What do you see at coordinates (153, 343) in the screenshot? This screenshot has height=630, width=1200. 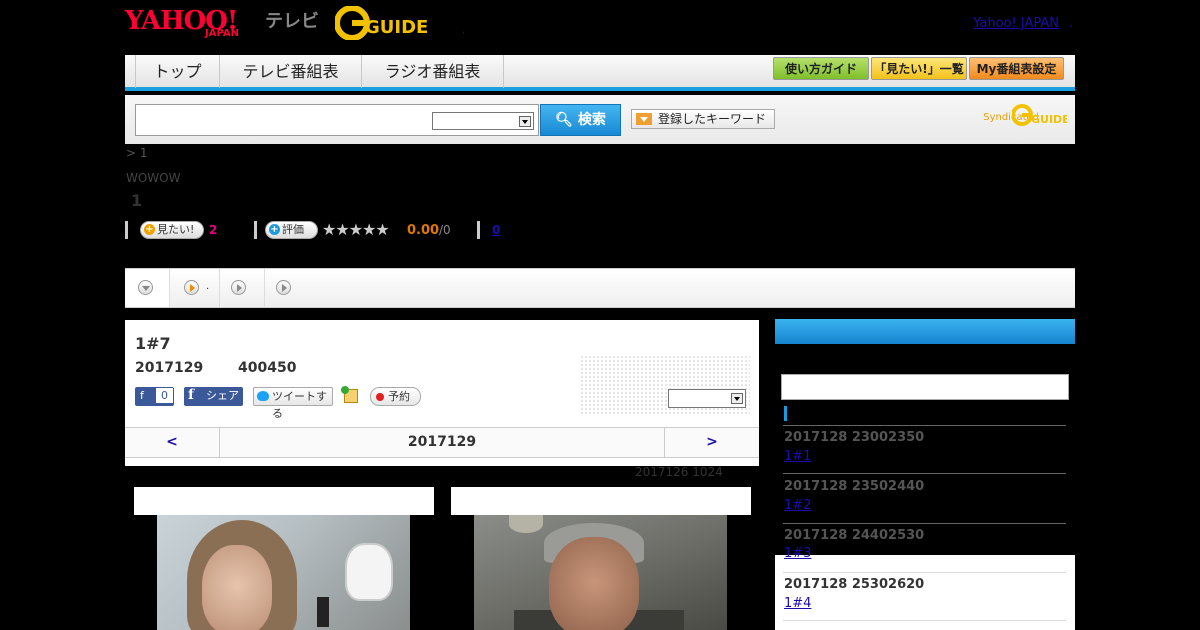 I see `program-title: 1#7` at bounding box center [153, 343].